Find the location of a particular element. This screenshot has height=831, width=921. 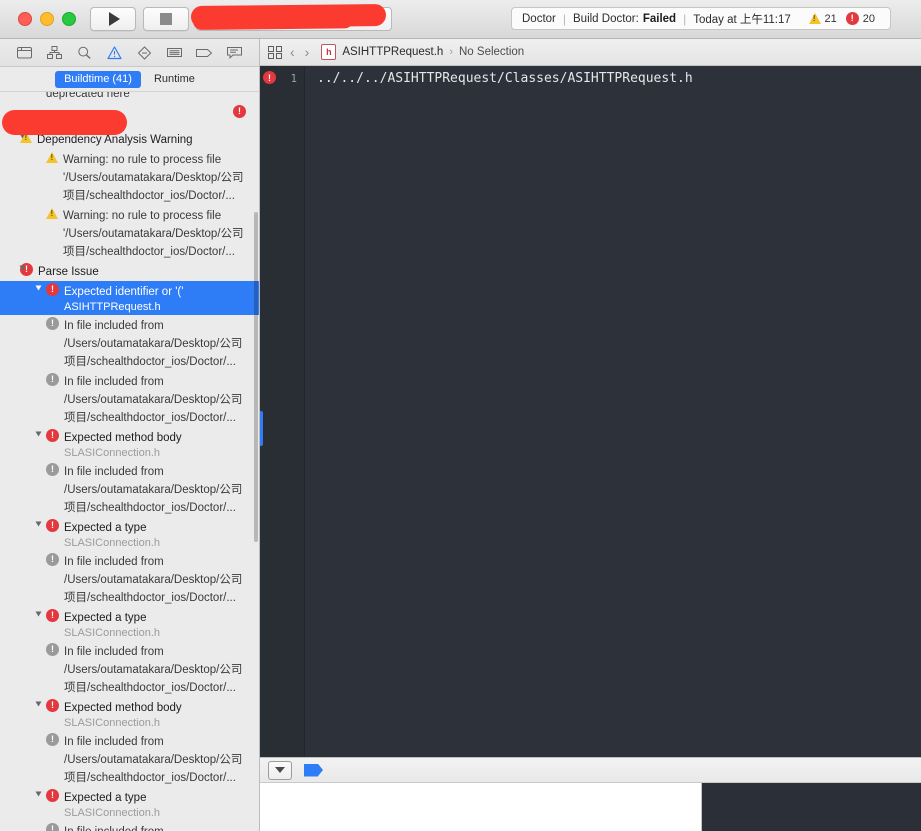

navigator-scrollbar is located at coordinates (256, 377).